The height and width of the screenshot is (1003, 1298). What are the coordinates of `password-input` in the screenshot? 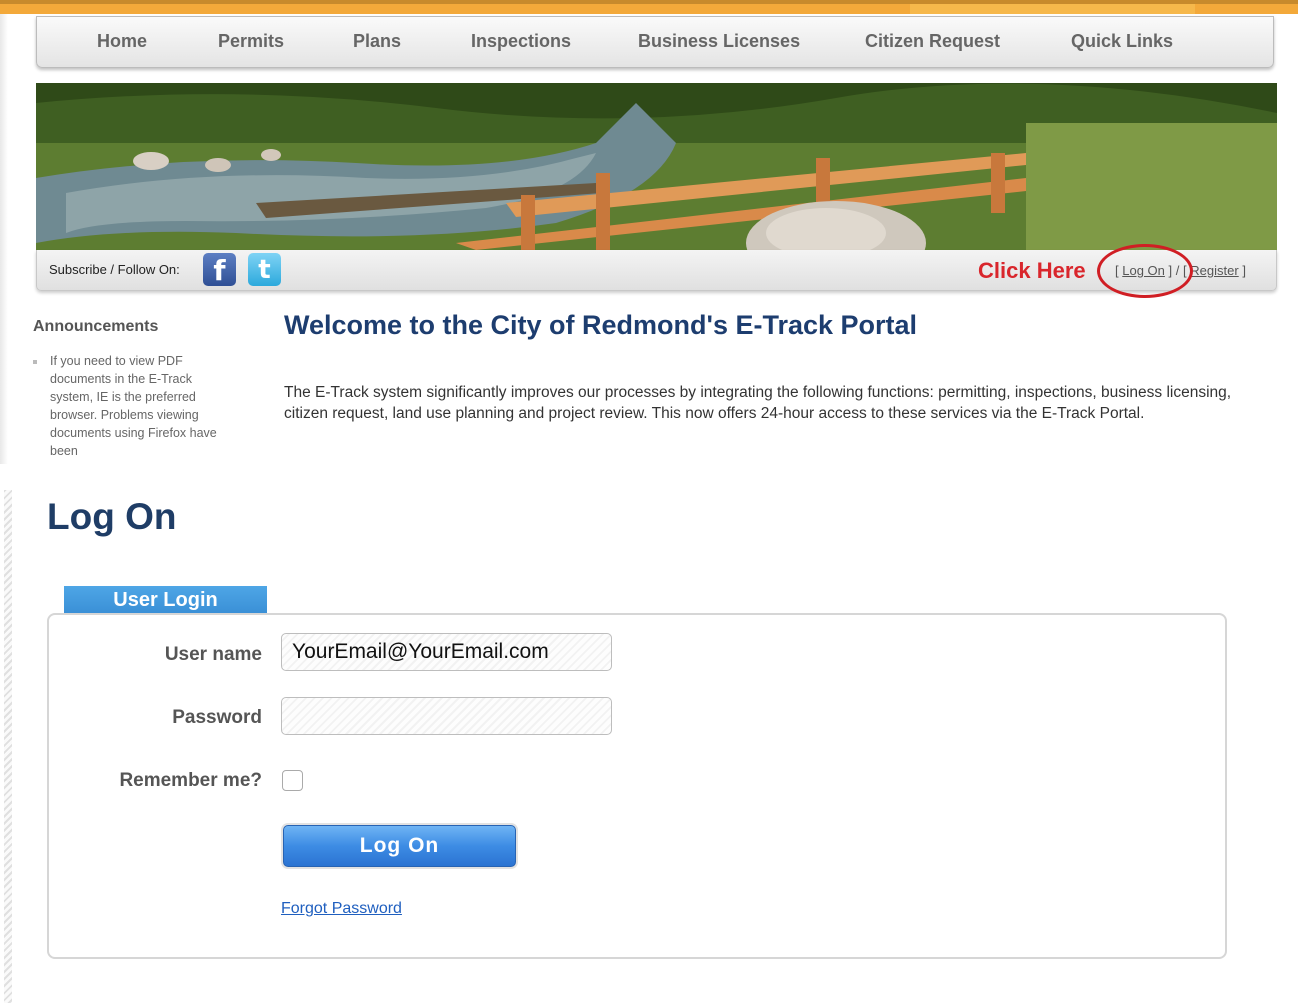 It's located at (446, 716).